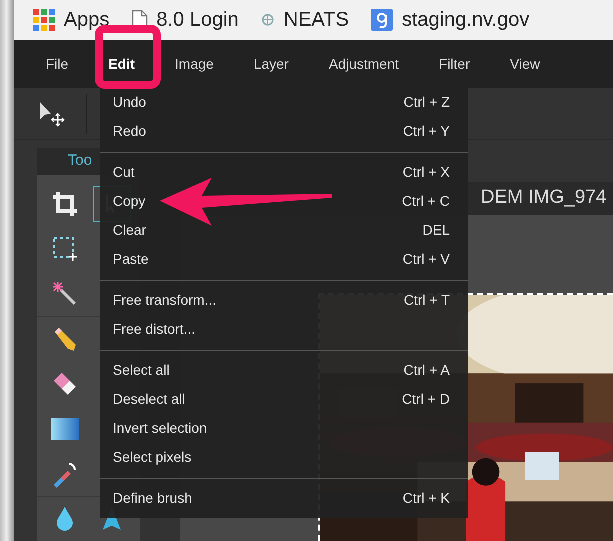 The height and width of the screenshot is (541, 613). Describe the element at coordinates (284, 172) in the screenshot. I see `menu-option: Cut Ctrl + X` at that location.